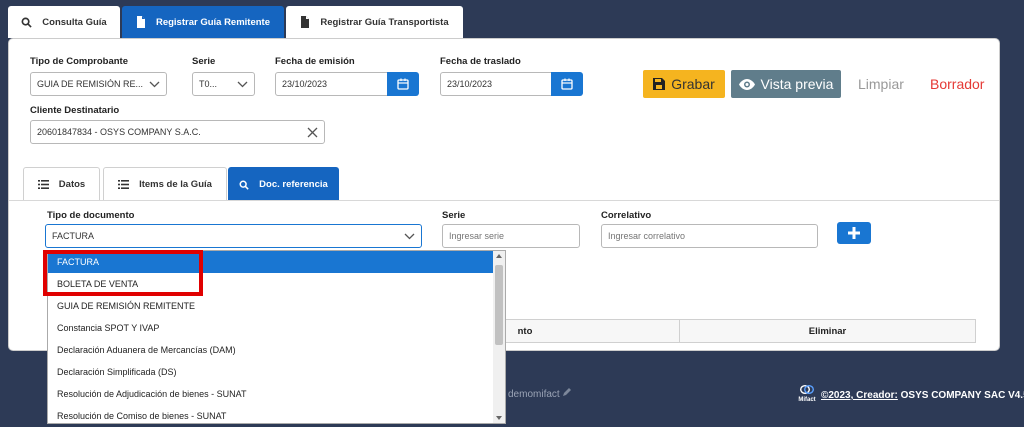 This screenshot has height=427, width=1024. What do you see at coordinates (807, 400) in the screenshot?
I see `mifact-logo-text: Mifact` at bounding box center [807, 400].